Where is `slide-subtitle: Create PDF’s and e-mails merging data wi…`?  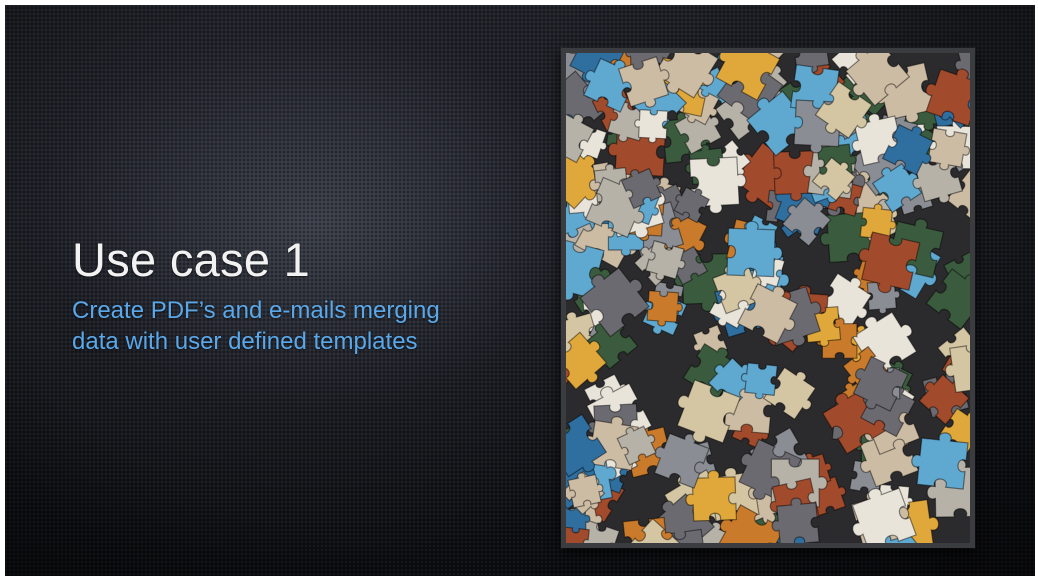
slide-subtitle: Create PDF’s and e-mails merging data wi… is located at coordinates (256, 326).